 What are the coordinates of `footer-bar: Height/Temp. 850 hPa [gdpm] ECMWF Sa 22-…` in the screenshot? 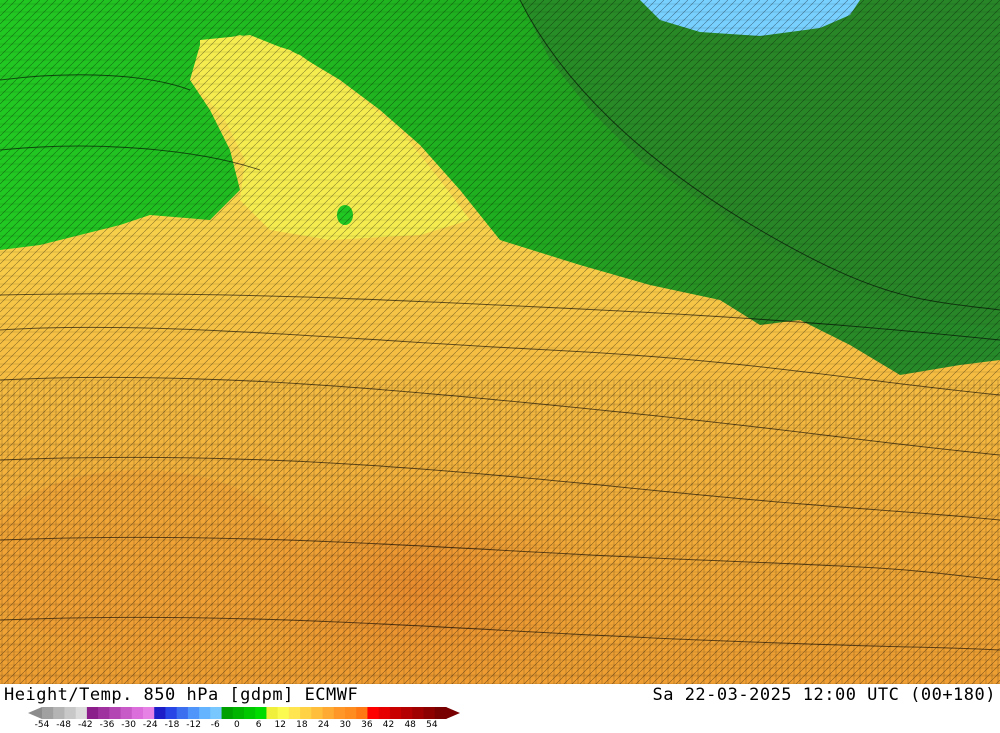 It's located at (500, 708).